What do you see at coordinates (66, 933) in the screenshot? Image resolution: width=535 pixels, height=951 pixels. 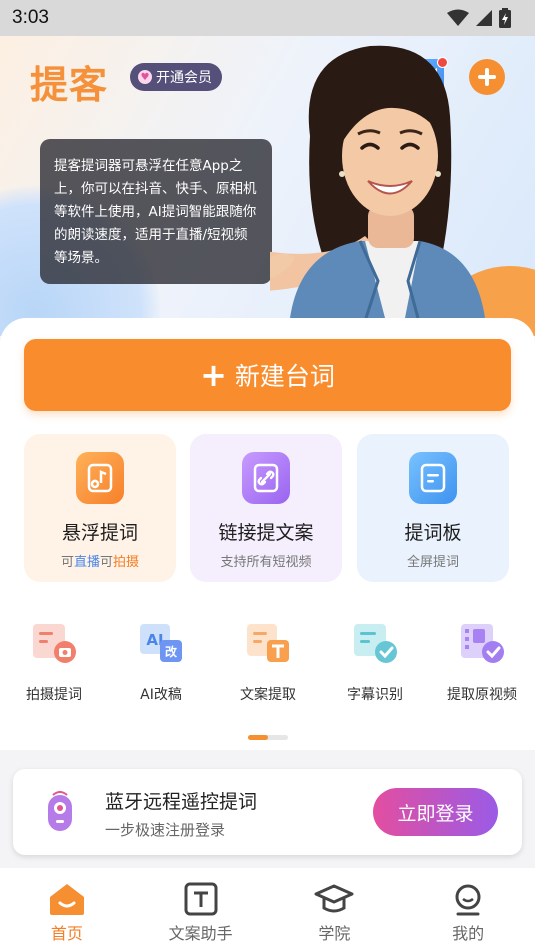 I see `nav-label: 首页` at bounding box center [66, 933].